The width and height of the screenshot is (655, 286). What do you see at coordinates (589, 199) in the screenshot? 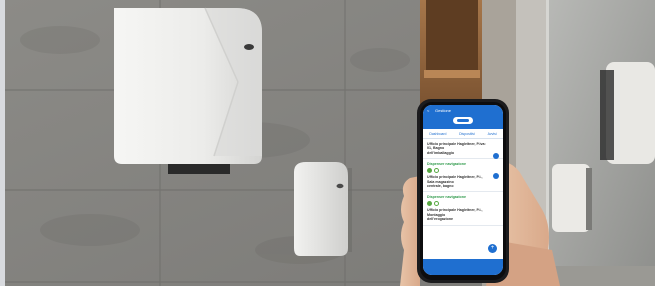
I see `reflected-soap-shadow` at bounding box center [589, 199].